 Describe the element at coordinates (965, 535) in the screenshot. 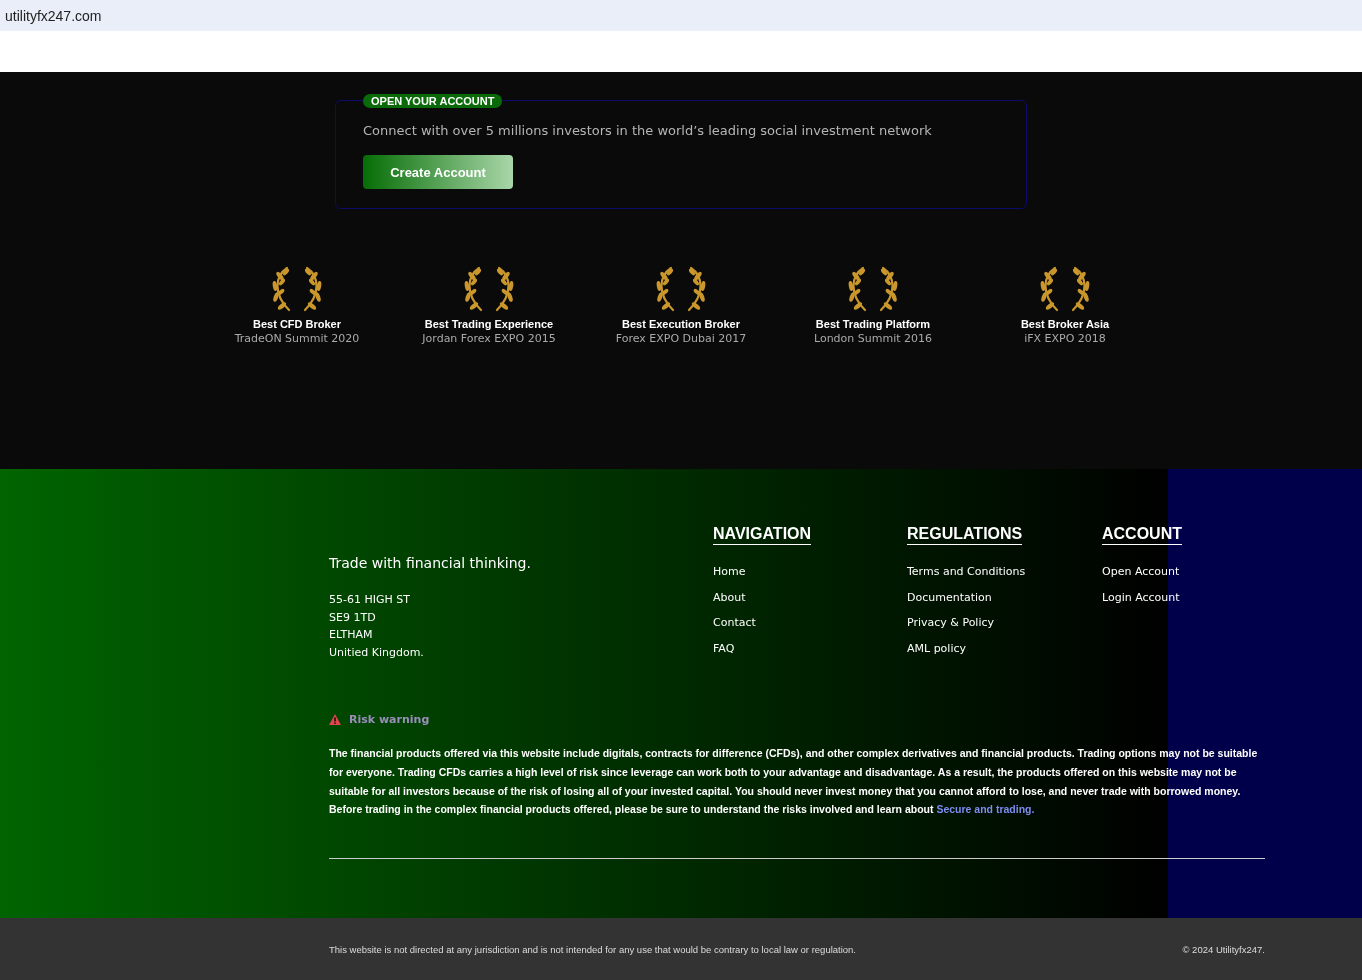

I see `column-heading: REGULATIONS` at that location.